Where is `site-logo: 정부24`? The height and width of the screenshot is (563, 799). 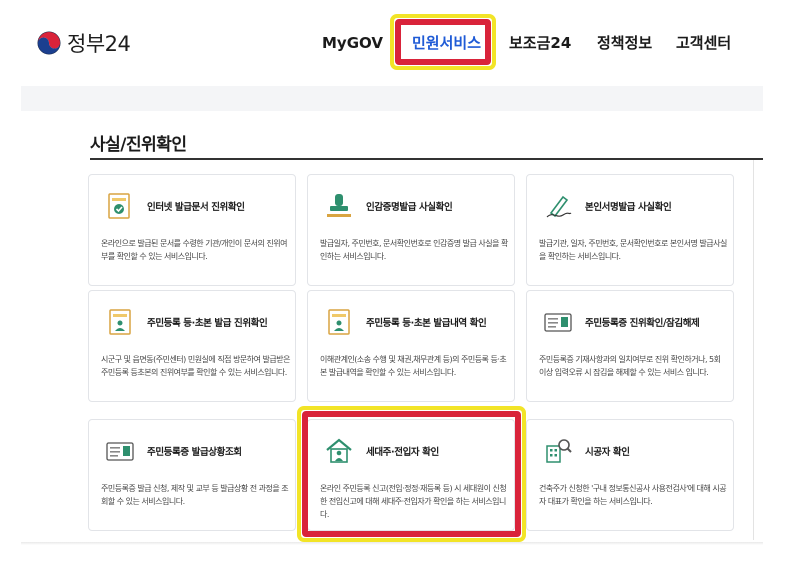 site-logo: 정부24 is located at coordinates (84, 43).